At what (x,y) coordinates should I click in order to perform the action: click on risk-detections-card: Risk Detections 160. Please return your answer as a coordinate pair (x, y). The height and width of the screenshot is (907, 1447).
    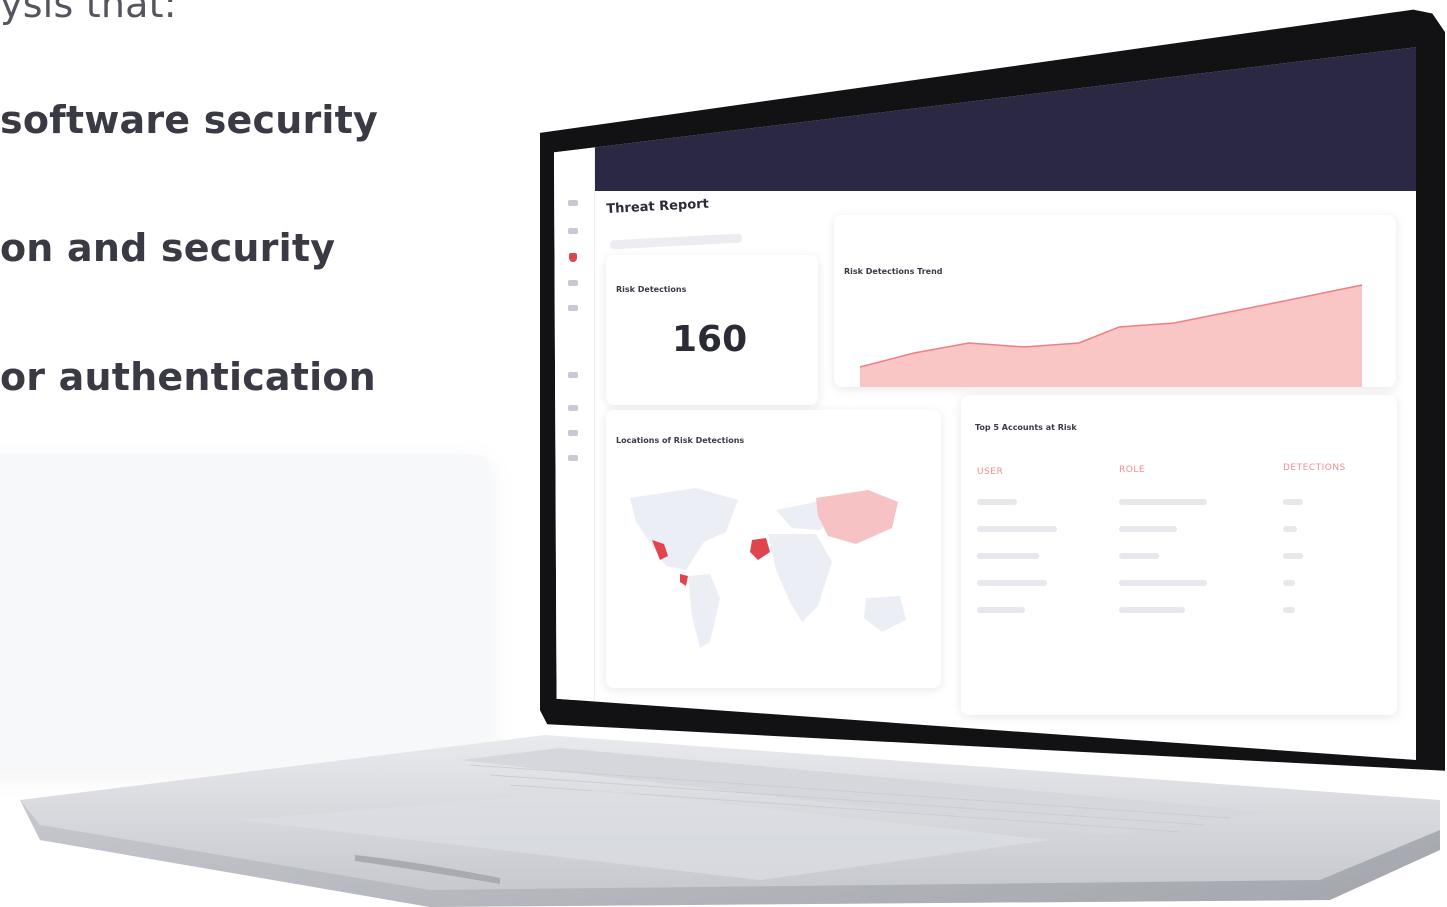
    Looking at the image, I should click on (712, 330).